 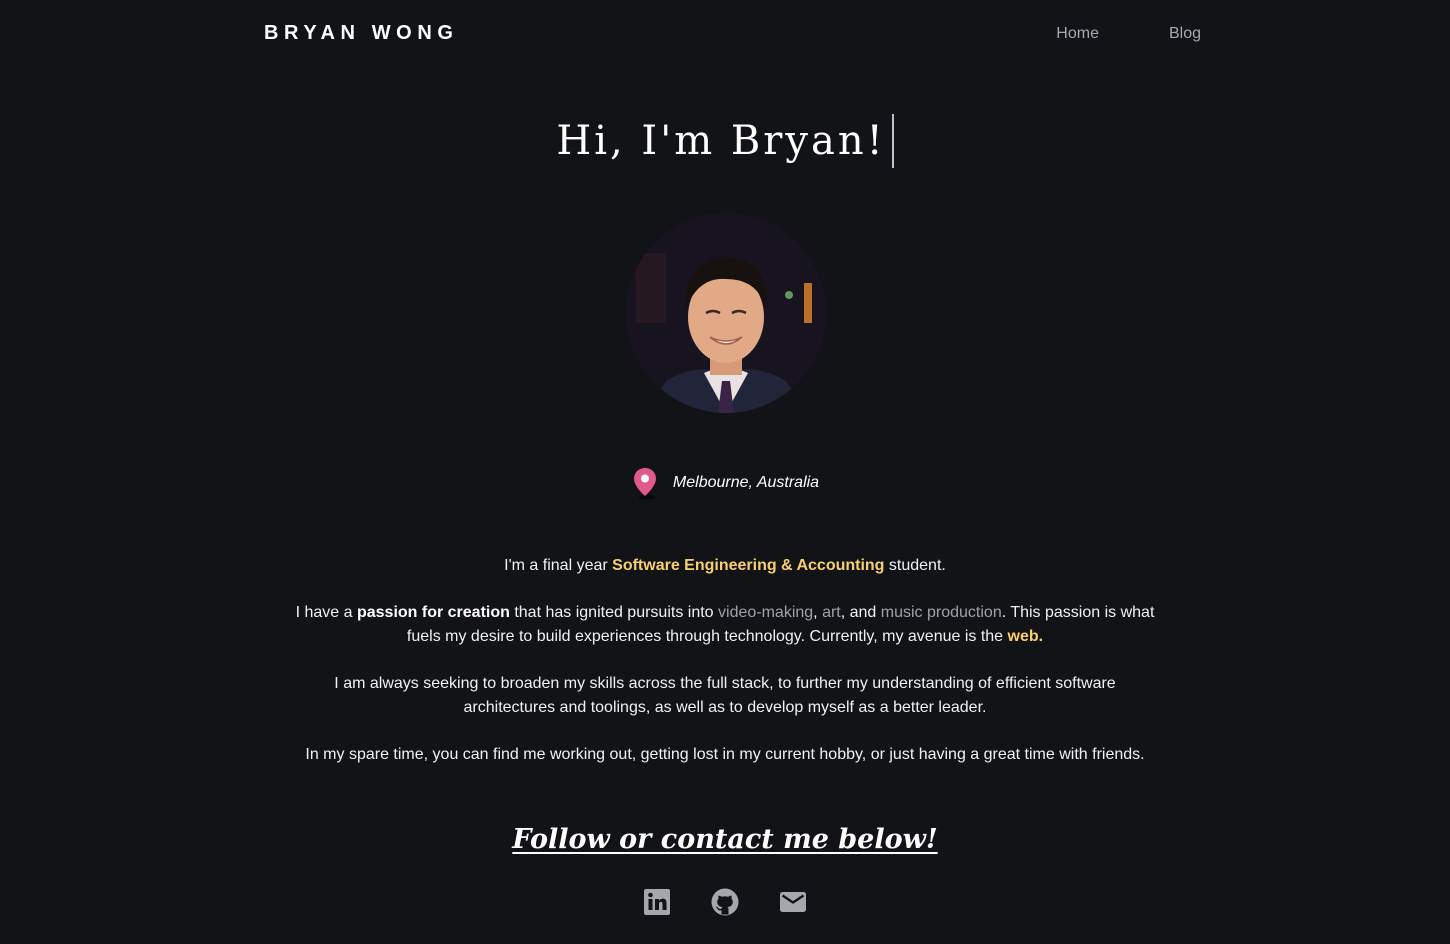 I want to click on bio-text: that has ignited pursuits into, so click(x=614, y=612).